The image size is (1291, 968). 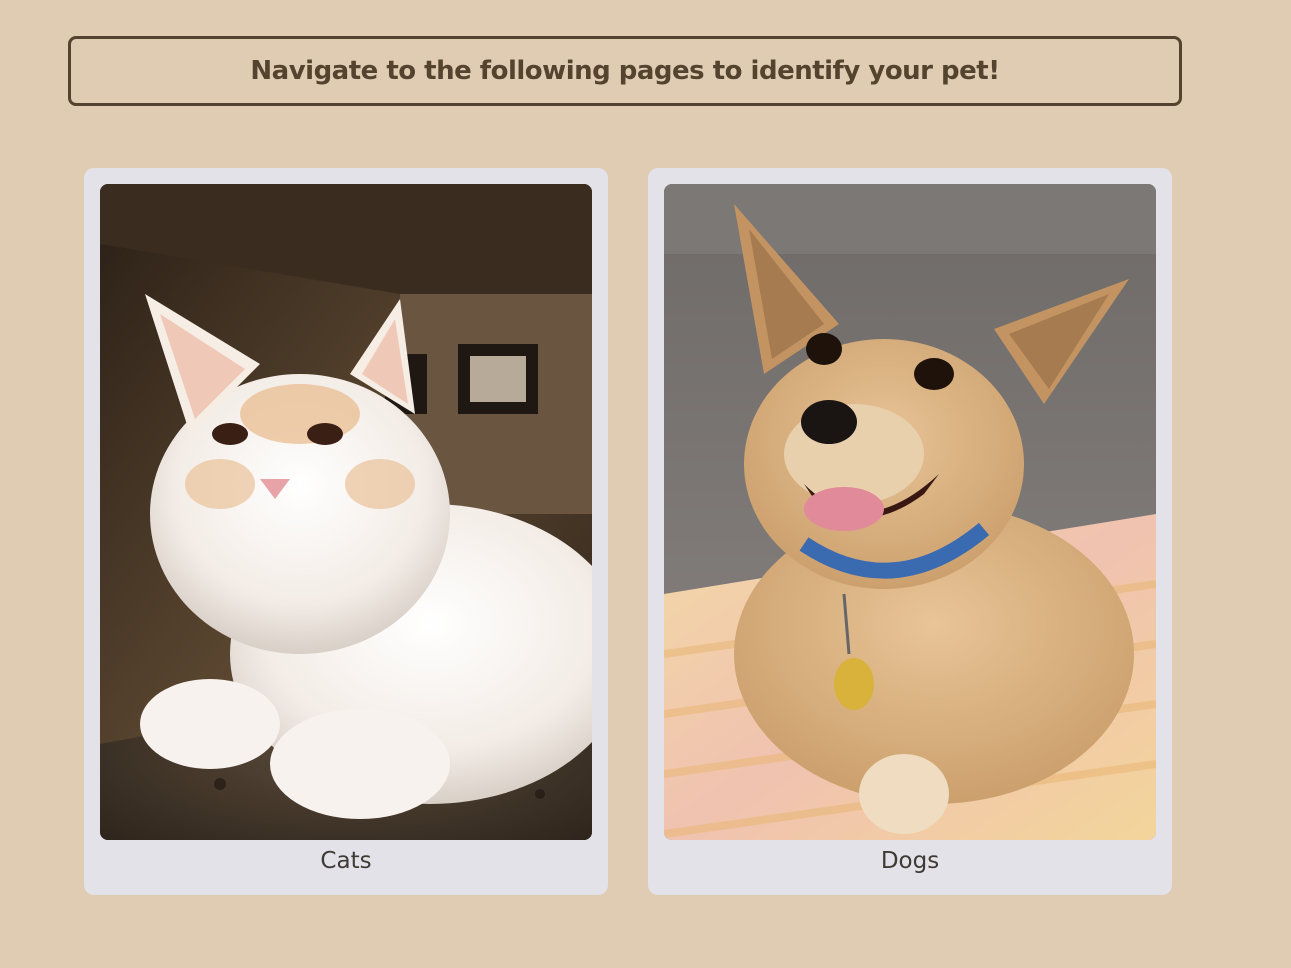 What do you see at coordinates (346, 861) in the screenshot?
I see `cats-label: Cats` at bounding box center [346, 861].